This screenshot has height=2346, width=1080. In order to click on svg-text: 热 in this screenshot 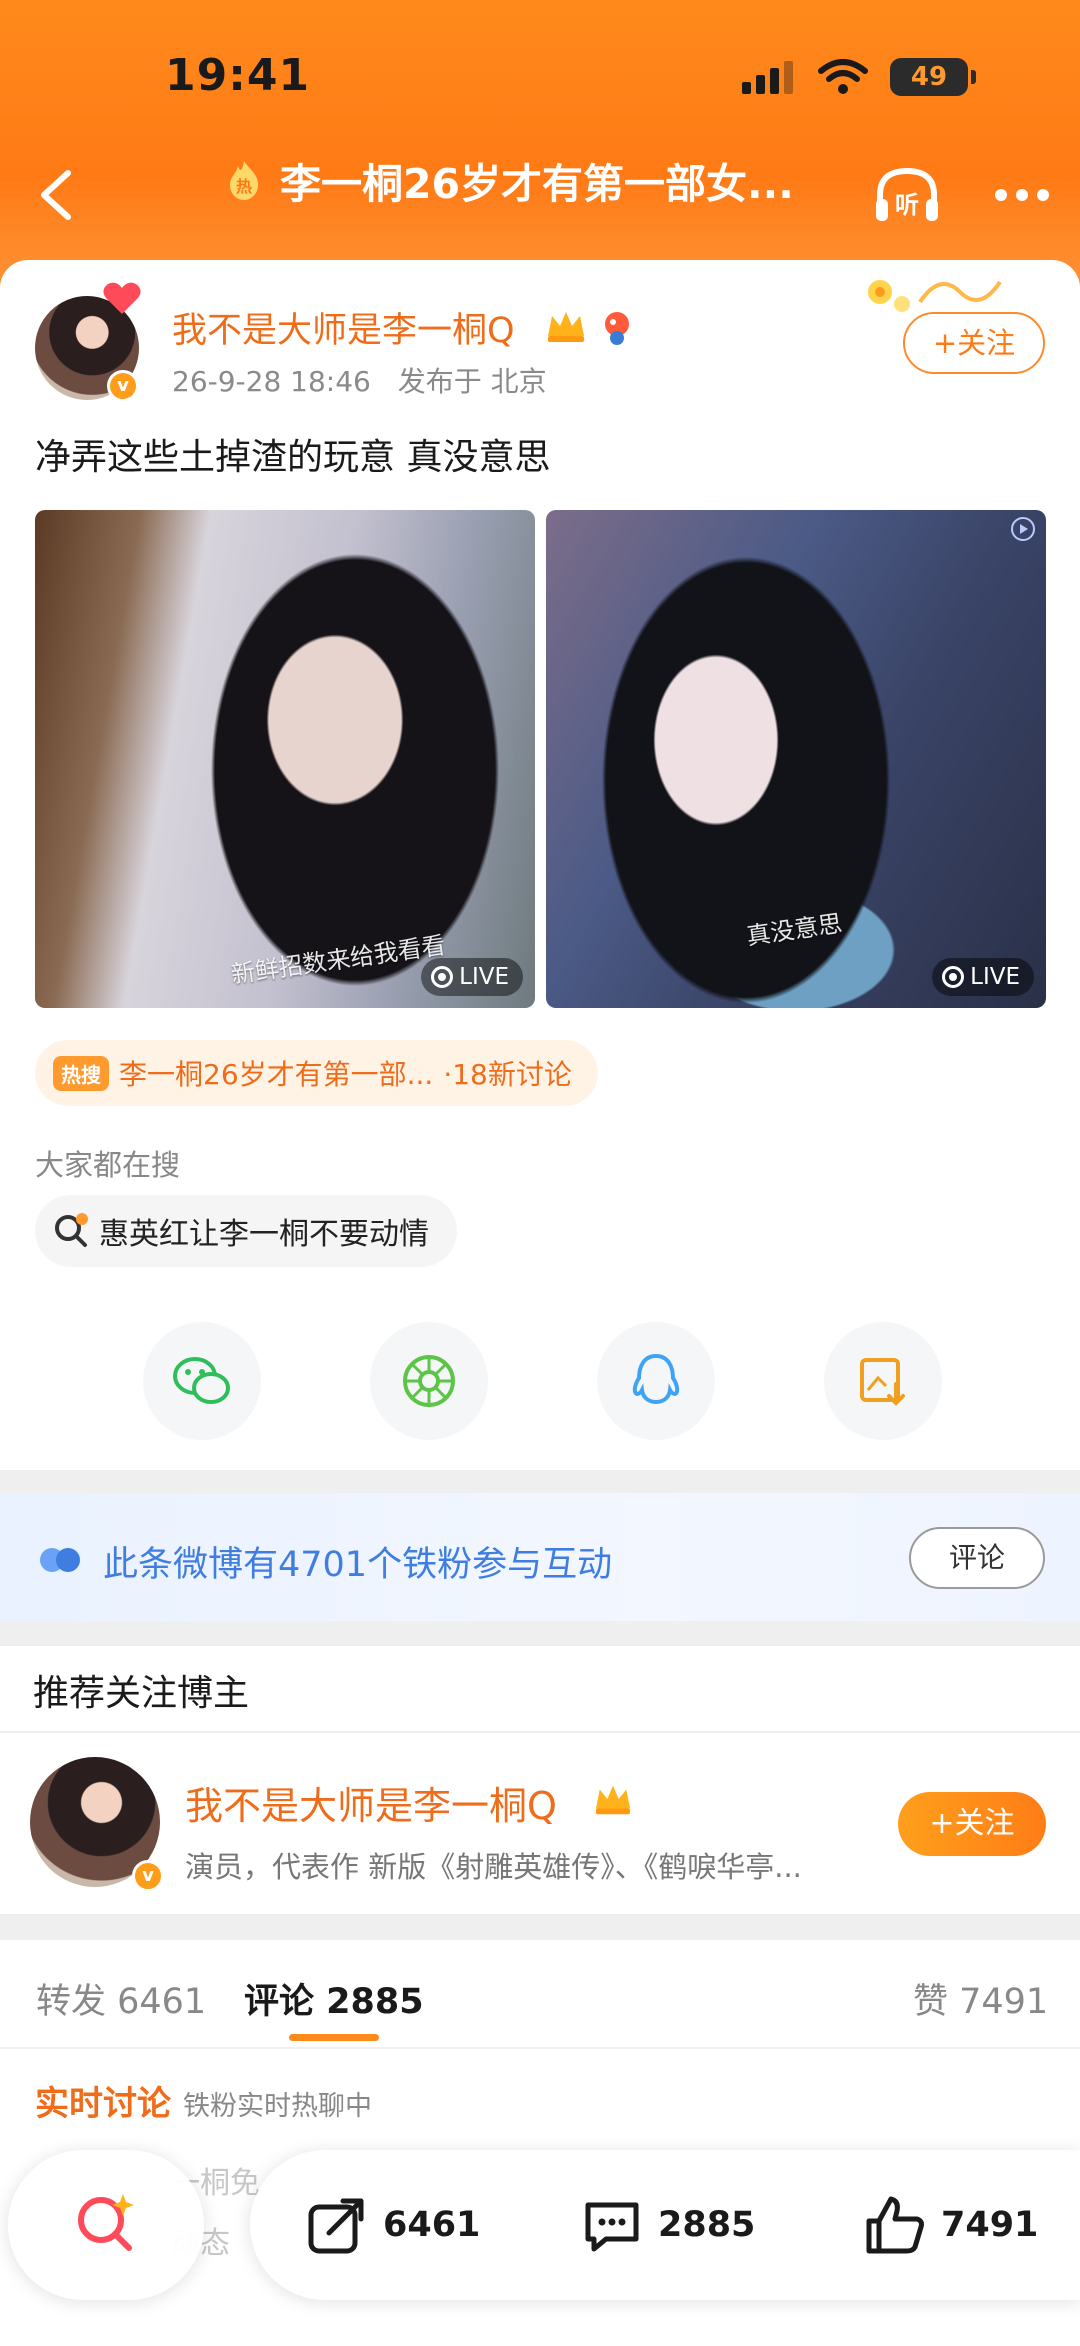, I will do `click(244, 186)`.